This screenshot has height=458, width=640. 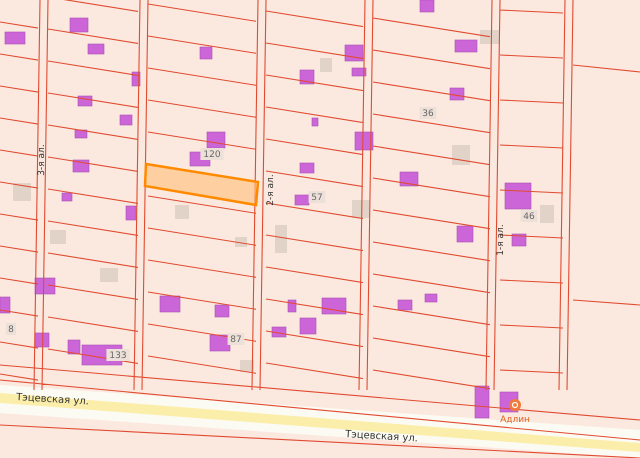 I want to click on house-number: 8, so click(x=11, y=329).